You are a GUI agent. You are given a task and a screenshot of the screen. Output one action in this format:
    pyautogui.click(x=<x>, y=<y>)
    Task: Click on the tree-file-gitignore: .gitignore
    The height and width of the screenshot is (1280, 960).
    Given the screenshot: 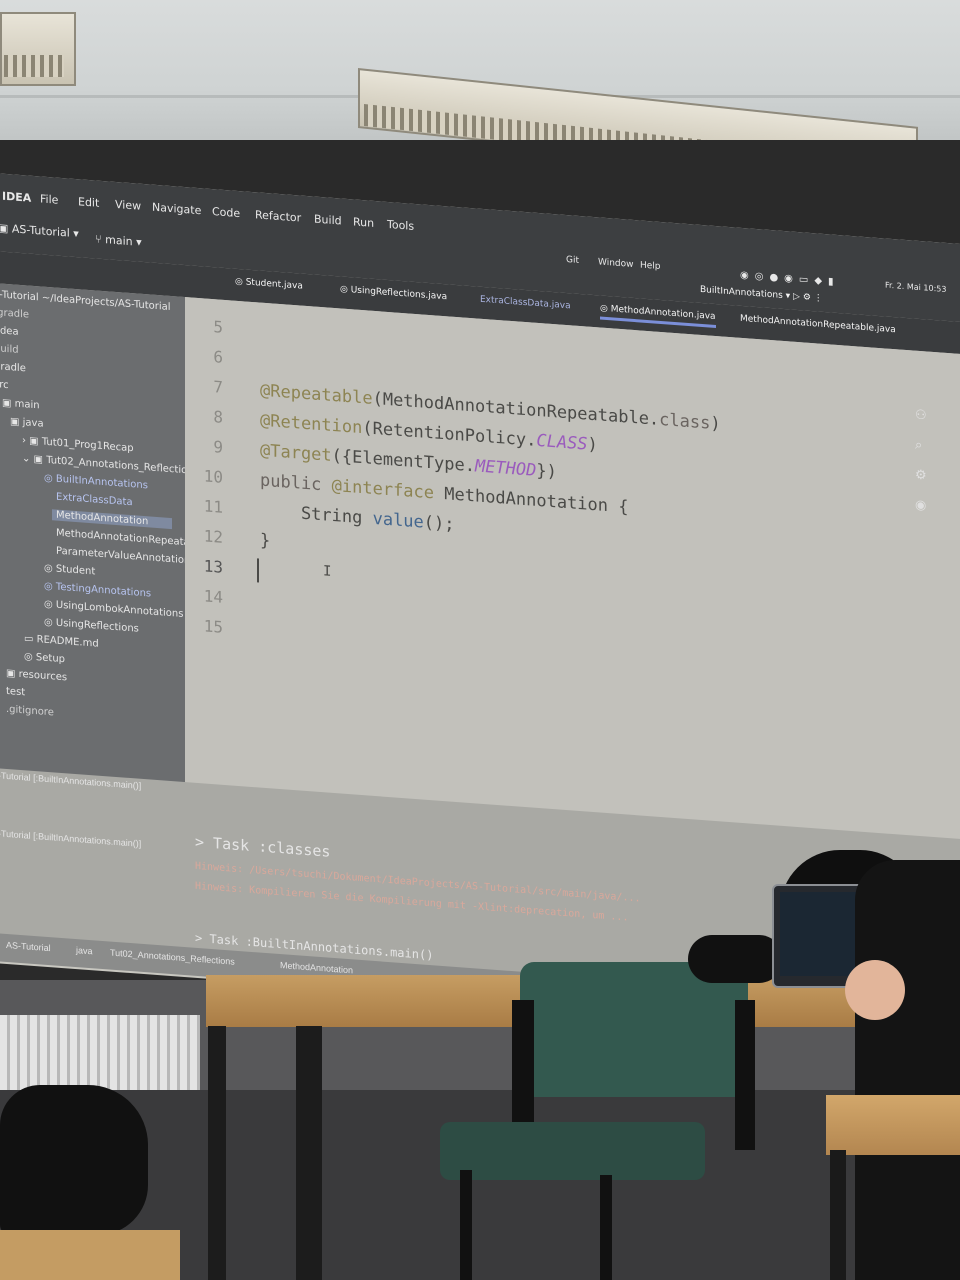 What is the action you would take?
    pyautogui.click(x=30, y=711)
    